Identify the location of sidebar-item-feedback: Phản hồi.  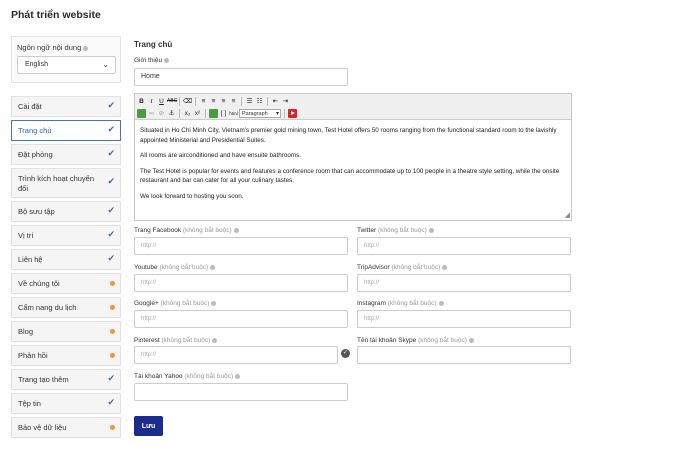
(66, 355).